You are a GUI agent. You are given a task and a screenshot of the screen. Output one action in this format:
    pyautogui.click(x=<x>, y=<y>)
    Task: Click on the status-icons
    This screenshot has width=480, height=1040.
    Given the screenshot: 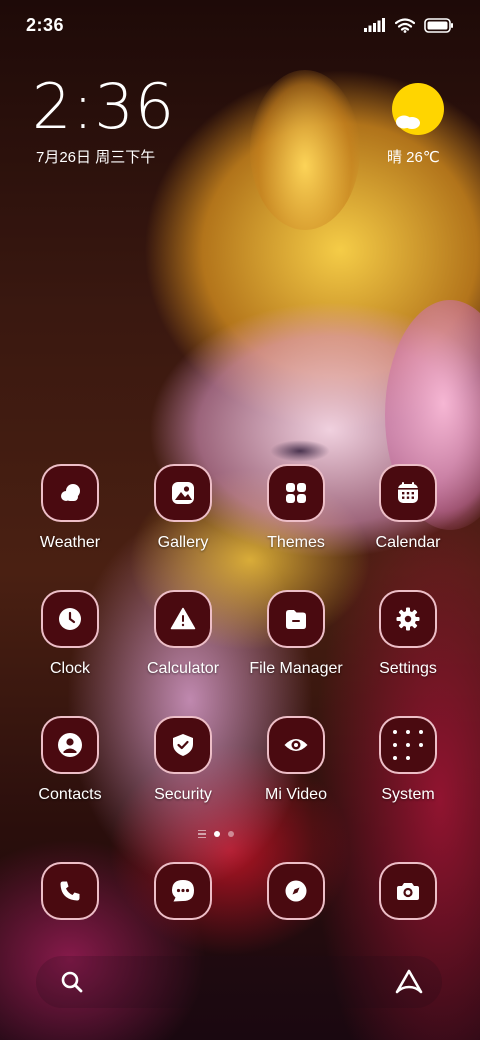 What is the action you would take?
    pyautogui.click(x=409, y=25)
    